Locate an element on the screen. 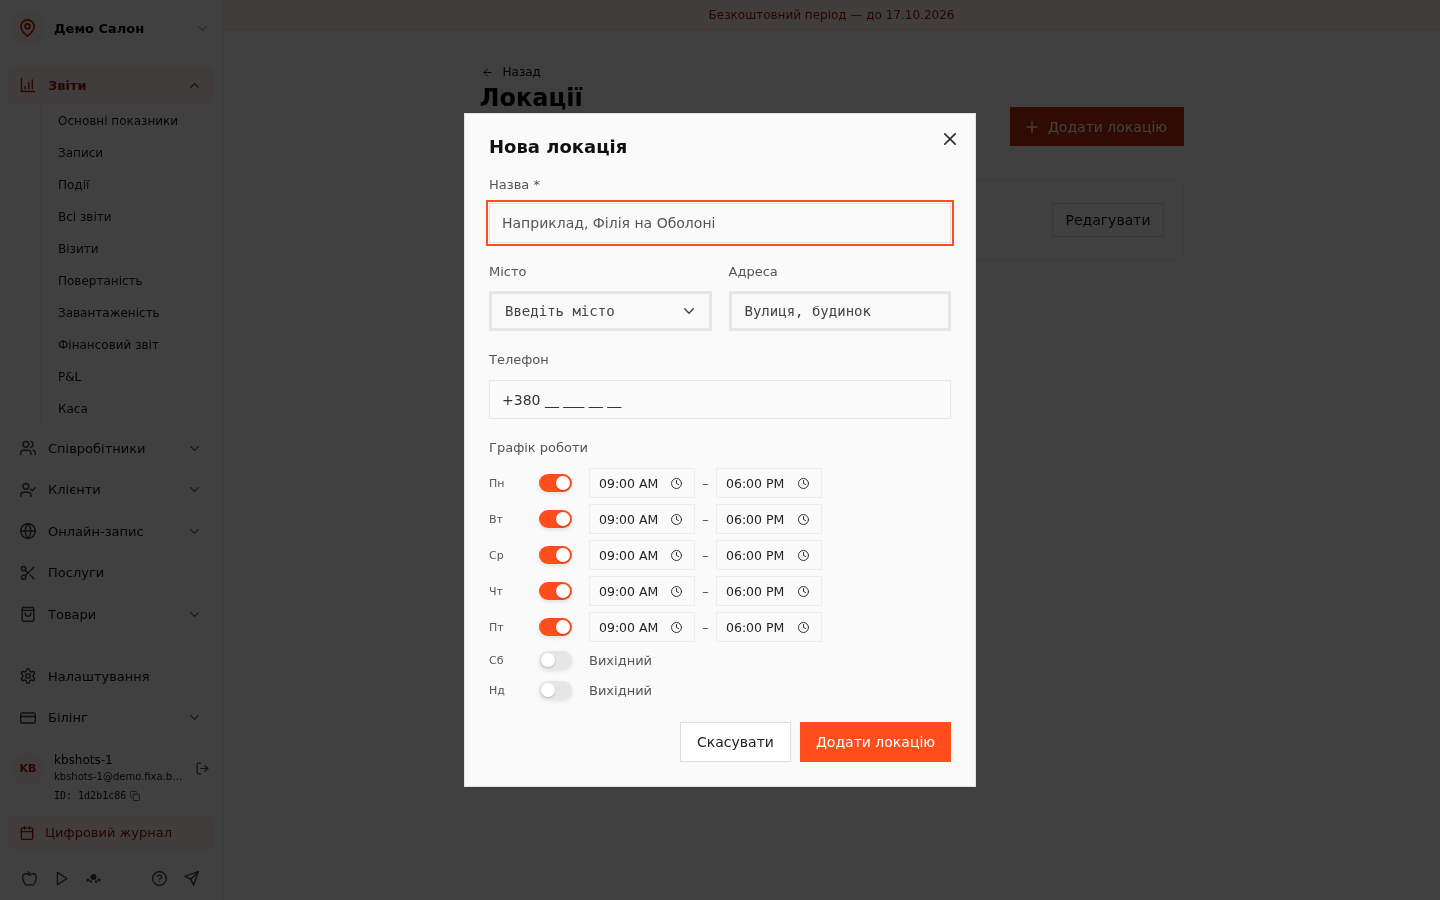  cancel-button: Скасувати is located at coordinates (735, 742).